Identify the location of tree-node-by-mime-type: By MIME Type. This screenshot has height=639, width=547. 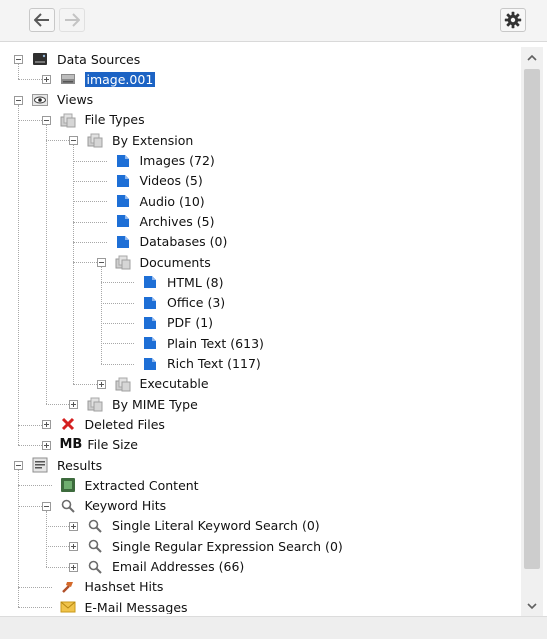
(142, 404).